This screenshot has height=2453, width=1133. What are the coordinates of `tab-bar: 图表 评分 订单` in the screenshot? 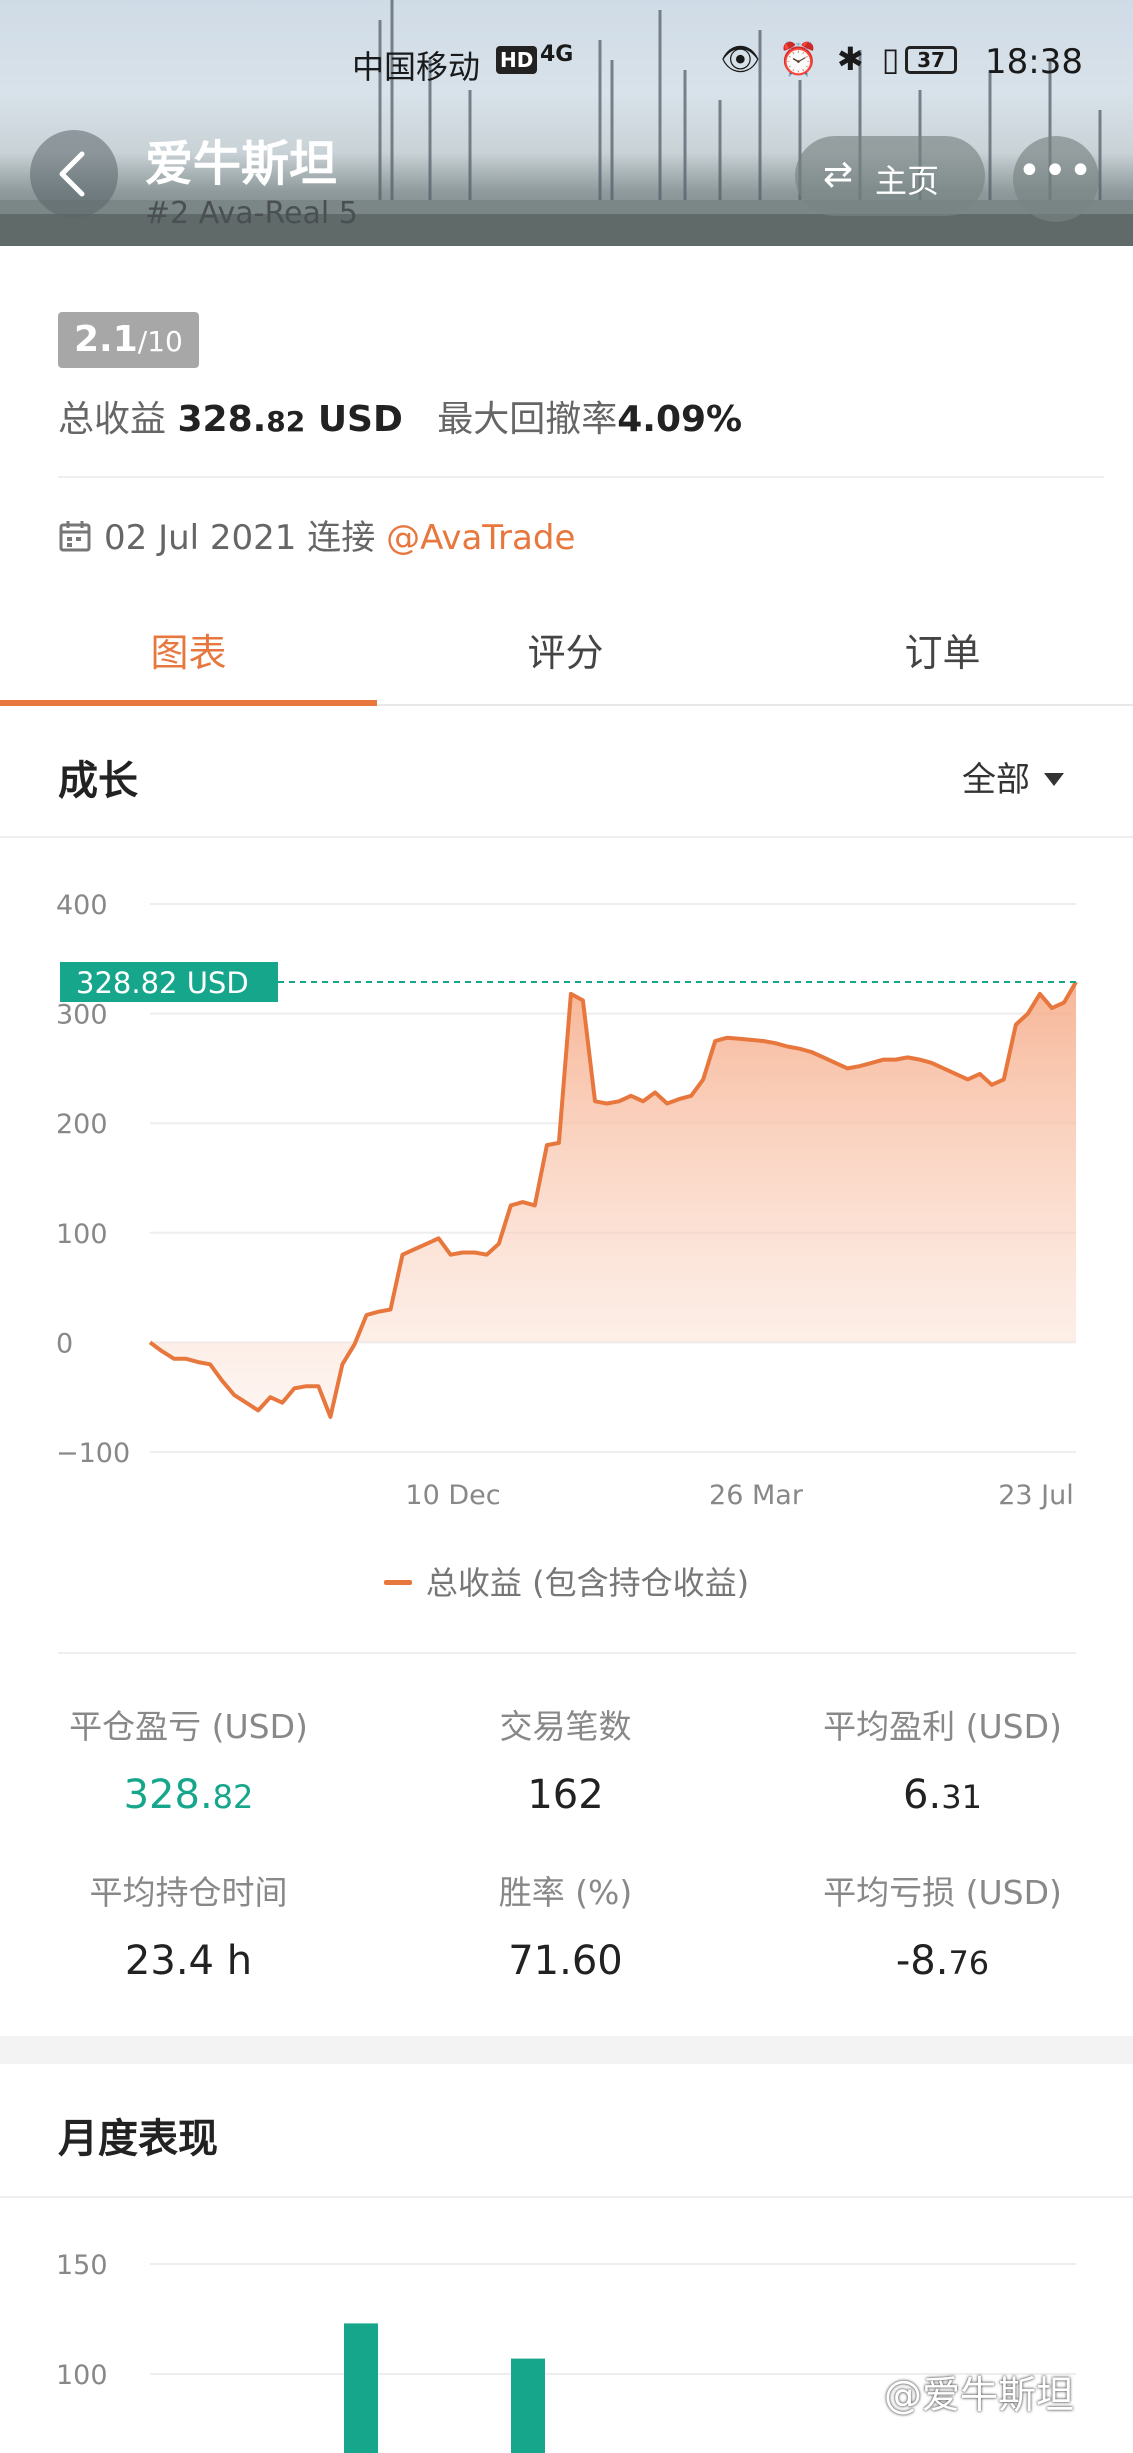 It's located at (566, 653).